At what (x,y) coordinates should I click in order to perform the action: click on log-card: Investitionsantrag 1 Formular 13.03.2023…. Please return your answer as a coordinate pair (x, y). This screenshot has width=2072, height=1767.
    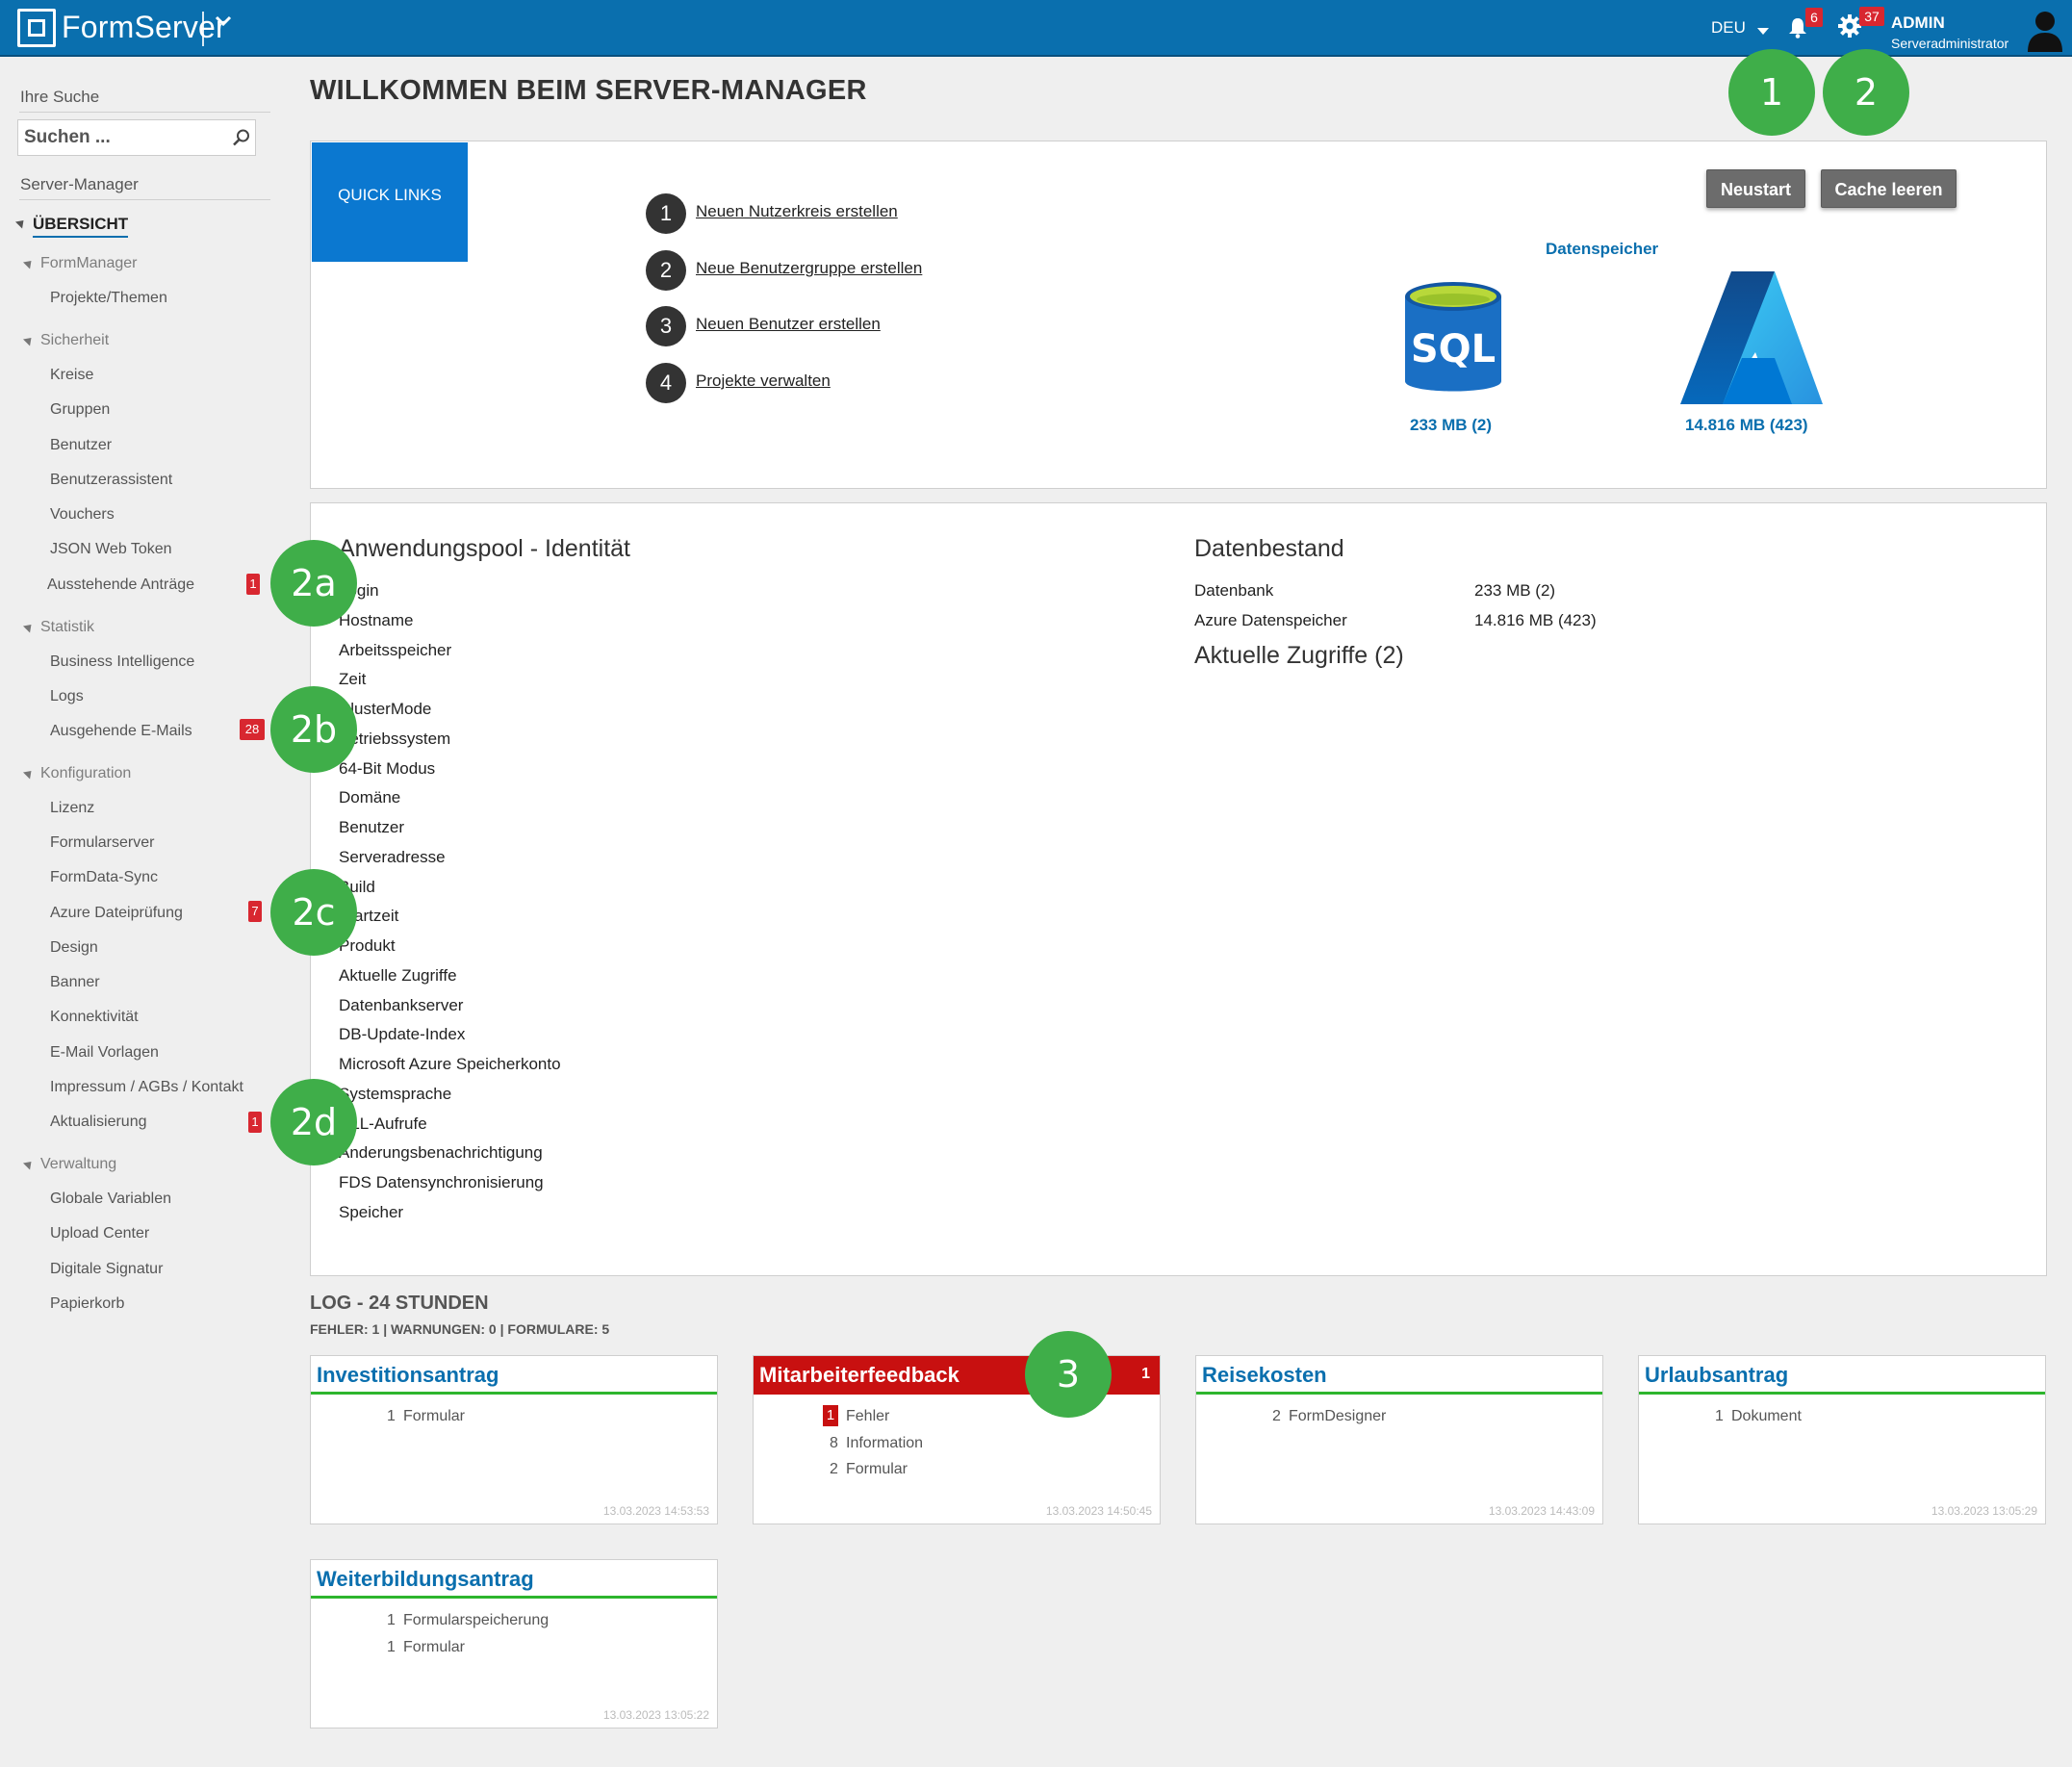
    Looking at the image, I should click on (514, 1439).